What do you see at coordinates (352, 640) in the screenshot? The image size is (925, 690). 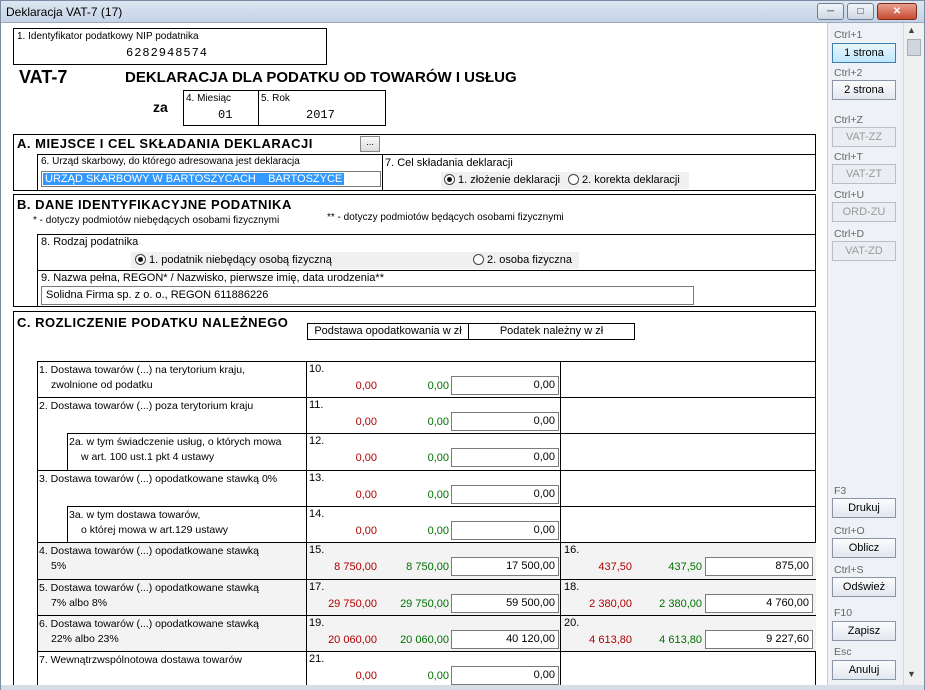 I see `base-value-red: 20 060,00` at bounding box center [352, 640].